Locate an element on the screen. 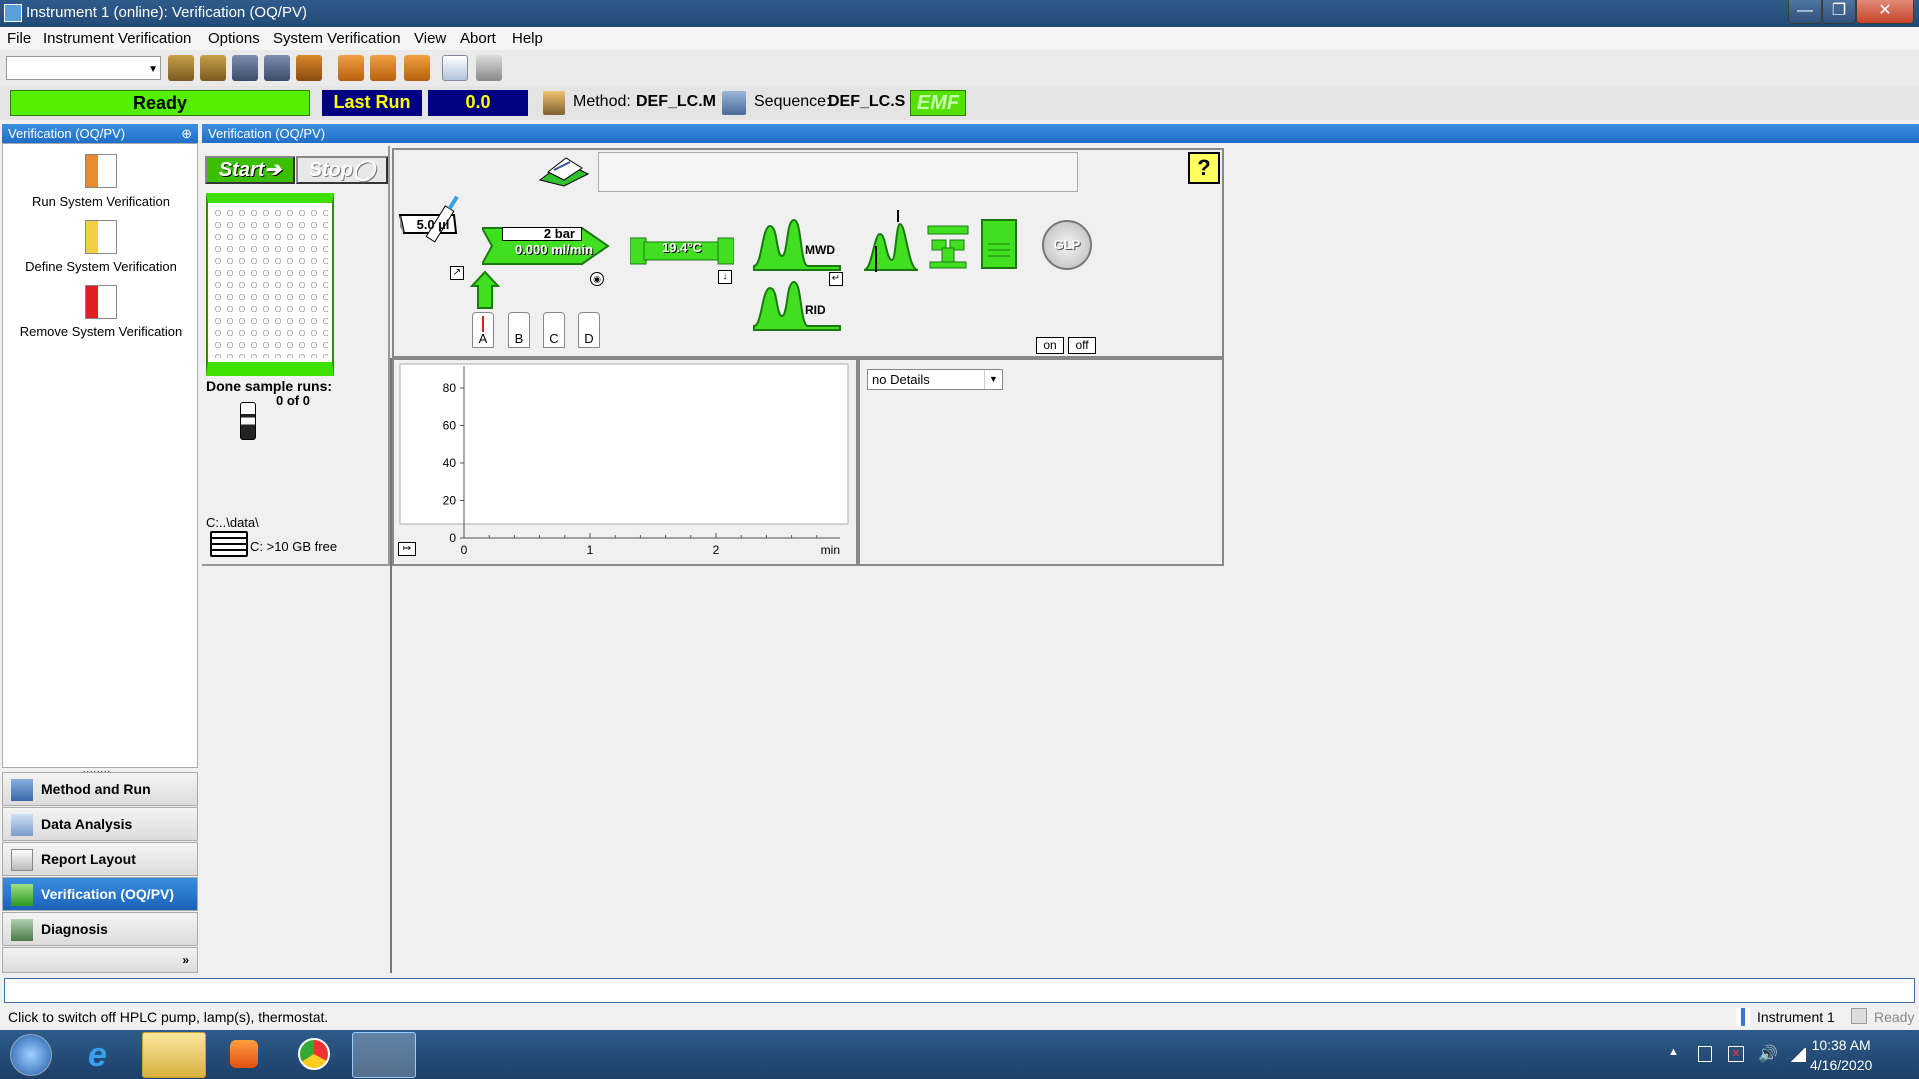 Image resolution: width=1919 pixels, height=1079 pixels. message-line is located at coordinates (959, 990).